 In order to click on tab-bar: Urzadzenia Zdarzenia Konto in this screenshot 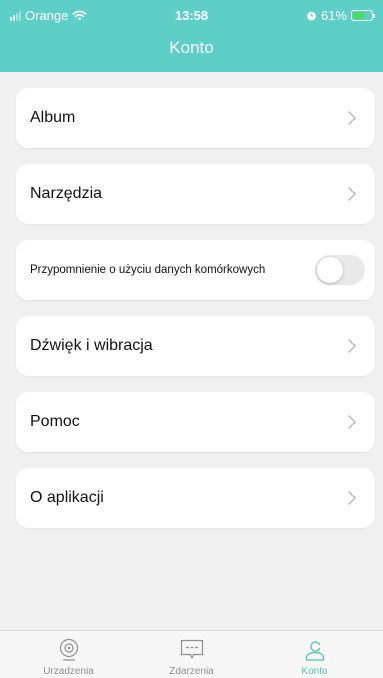, I will do `click(191, 654)`.